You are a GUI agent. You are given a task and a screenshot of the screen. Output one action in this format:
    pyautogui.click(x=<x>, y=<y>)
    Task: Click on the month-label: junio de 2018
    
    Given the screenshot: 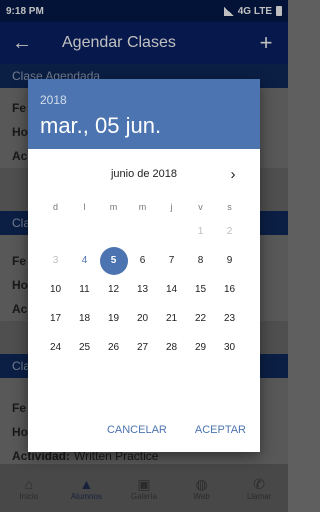 What is the action you would take?
    pyautogui.click(x=144, y=174)
    